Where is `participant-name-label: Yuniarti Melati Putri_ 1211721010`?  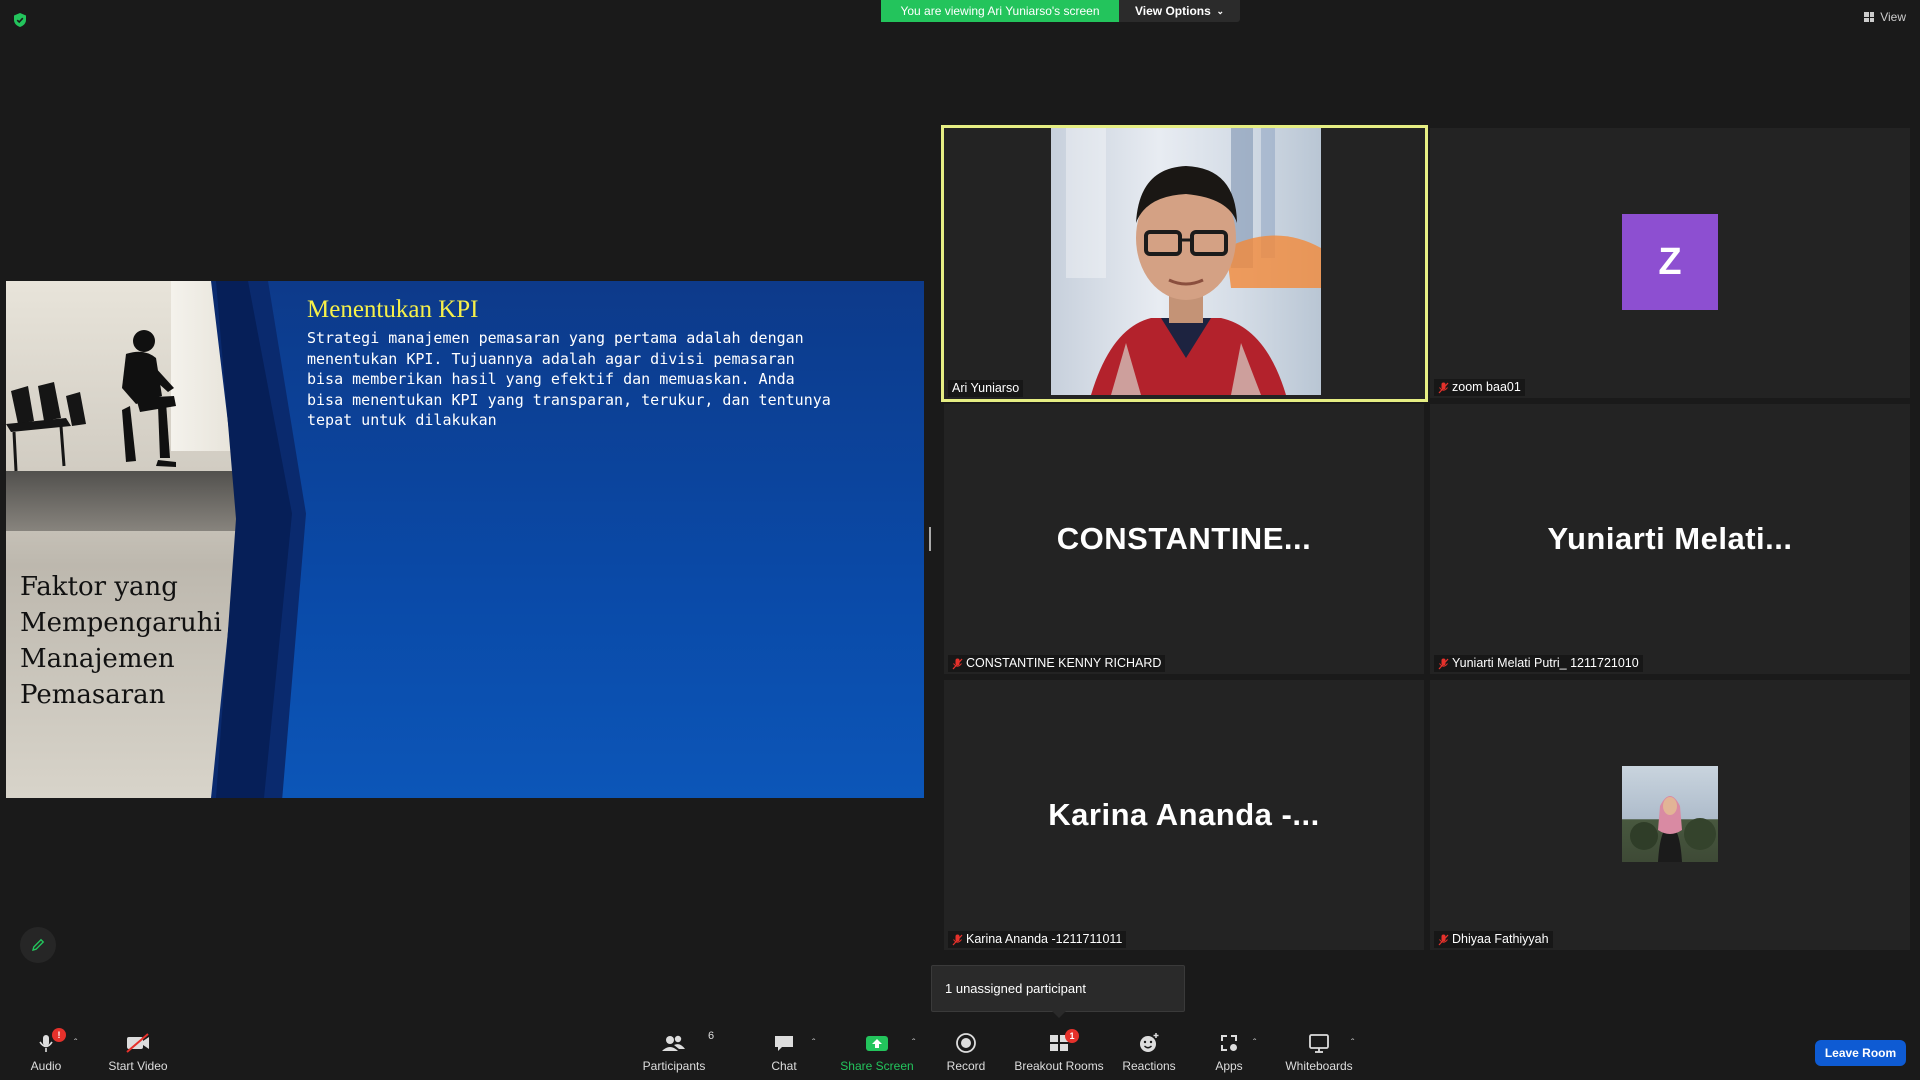 participant-name-label: Yuniarti Melati Putri_ 1211721010 is located at coordinates (1538, 663).